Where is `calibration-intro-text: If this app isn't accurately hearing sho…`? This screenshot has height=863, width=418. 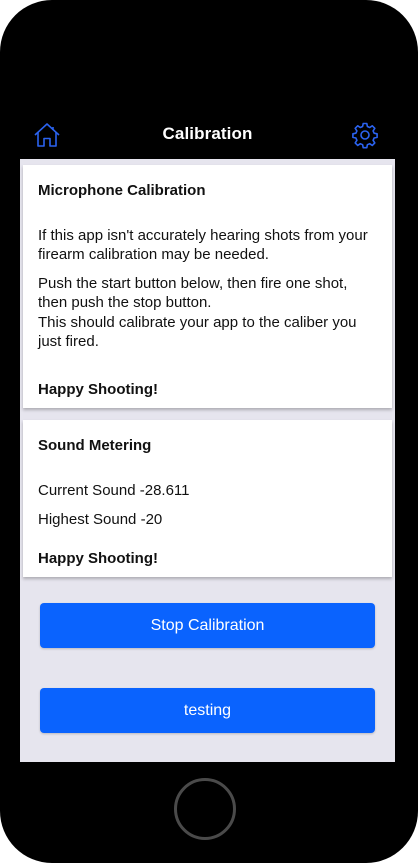 calibration-intro-text: If this app isn't accurately hearing sho… is located at coordinates (203, 245).